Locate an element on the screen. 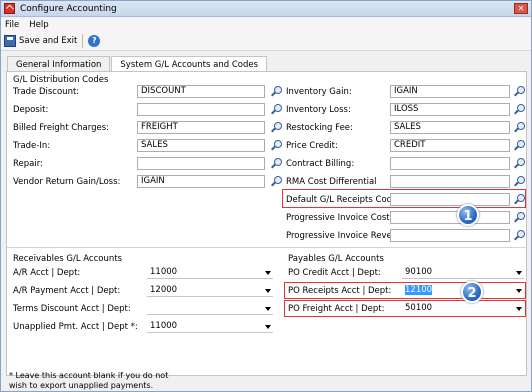  menu-help: Help is located at coordinates (38, 25).